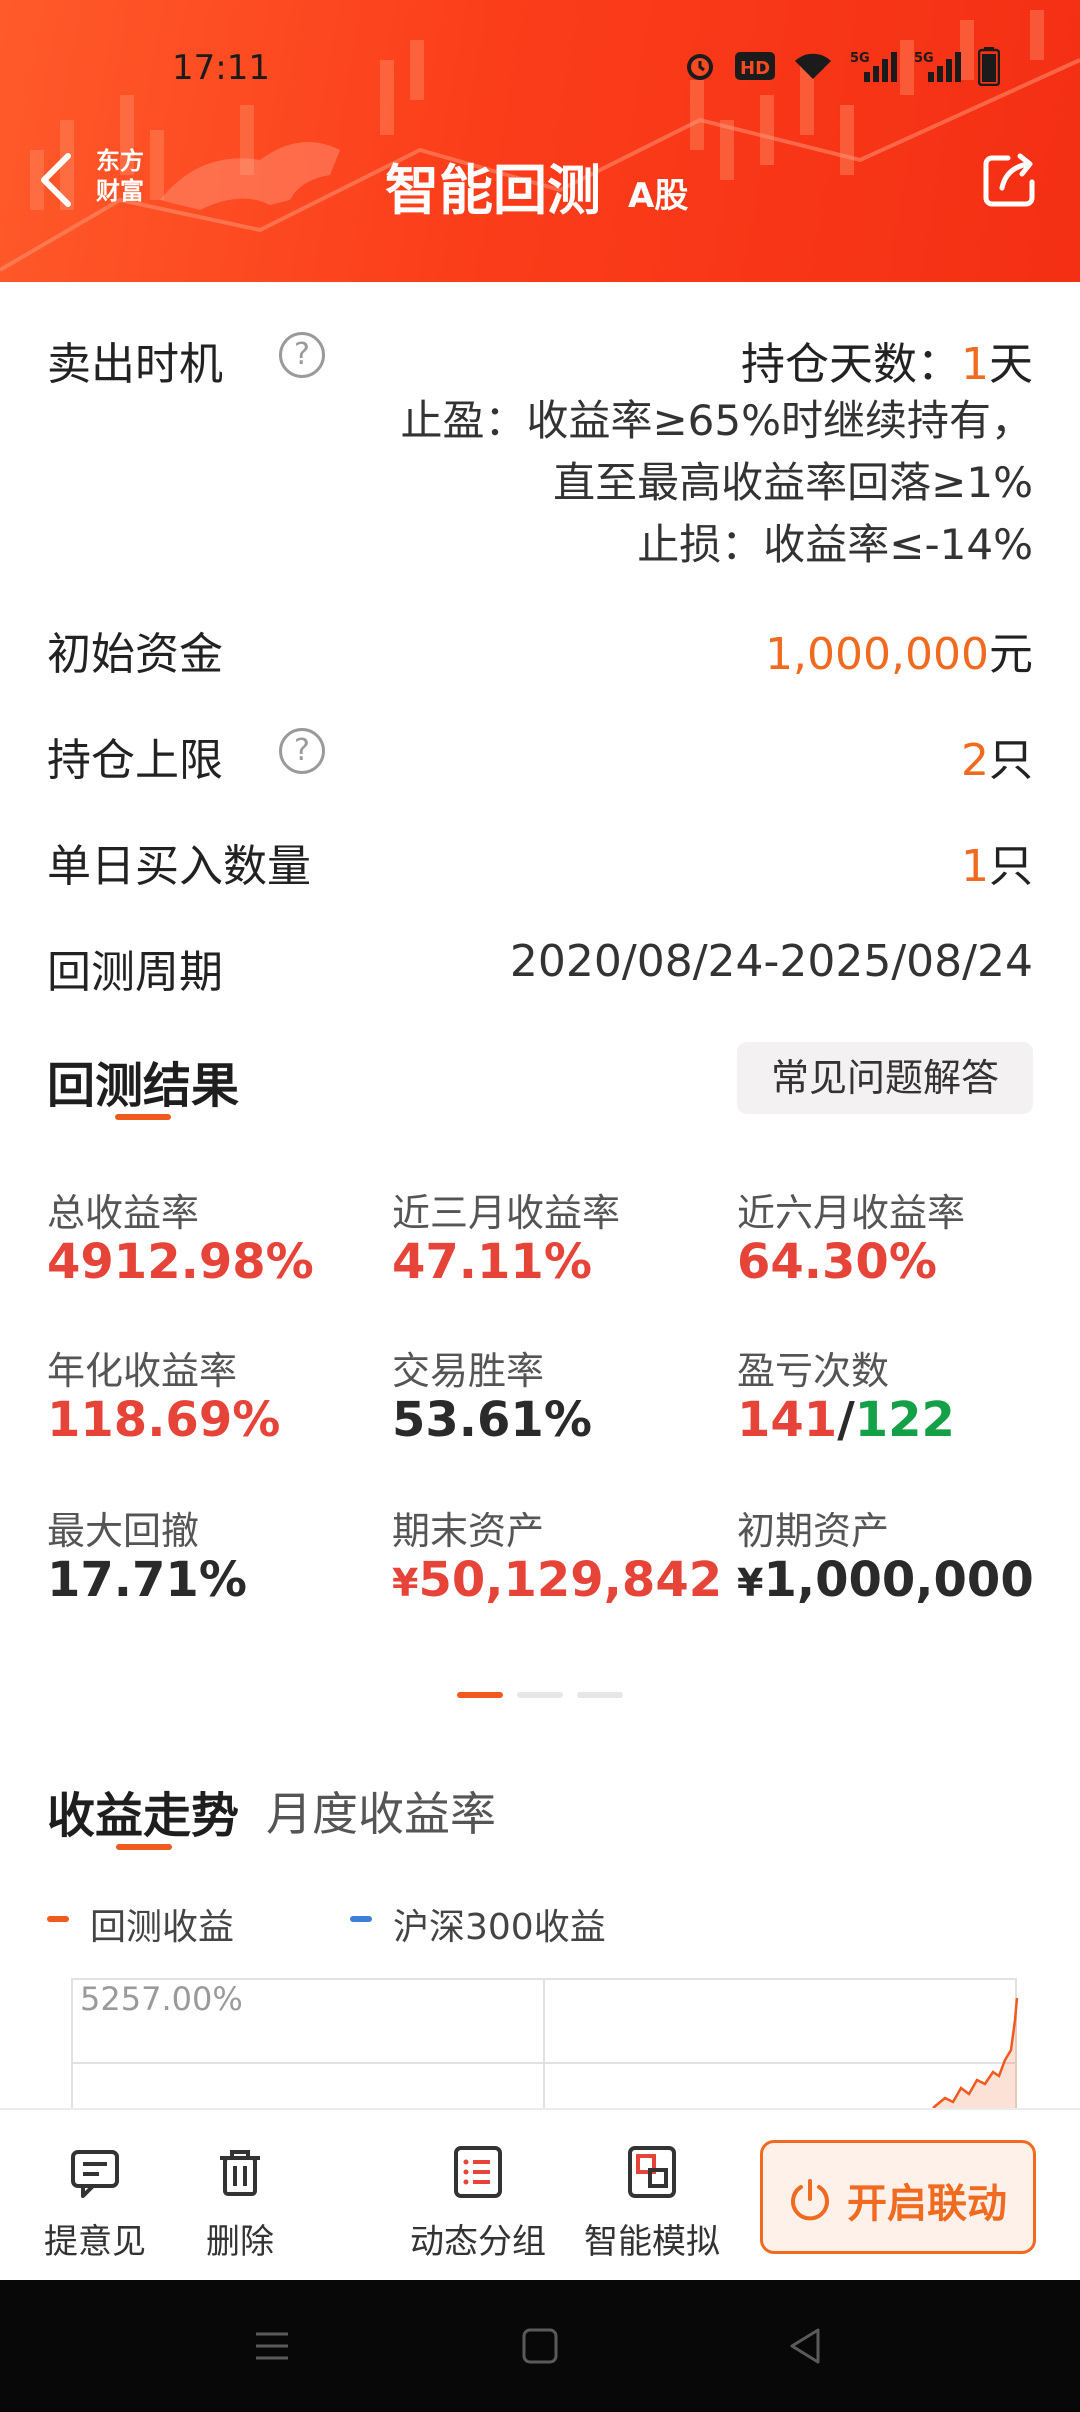  I want to click on metric-label: 盈亏次数, so click(813, 1371).